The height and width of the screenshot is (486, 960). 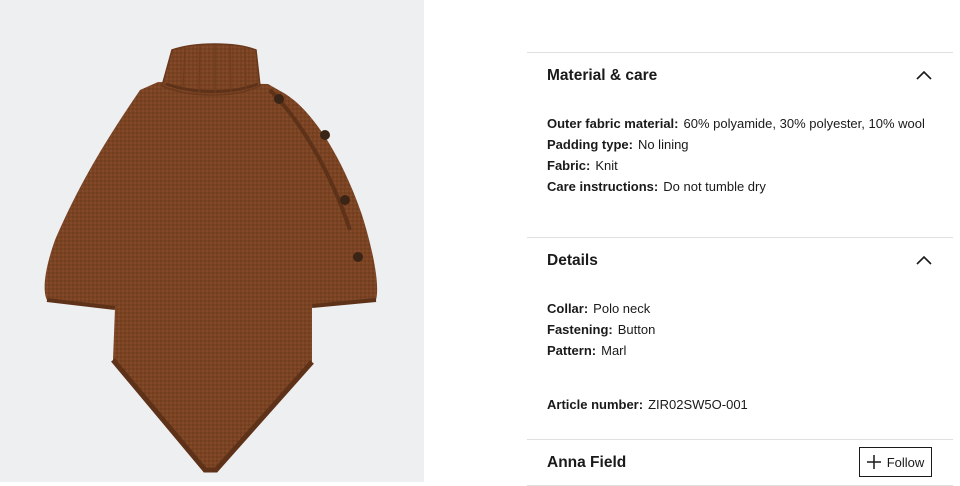 I want to click on details-title: Details, so click(x=572, y=260).